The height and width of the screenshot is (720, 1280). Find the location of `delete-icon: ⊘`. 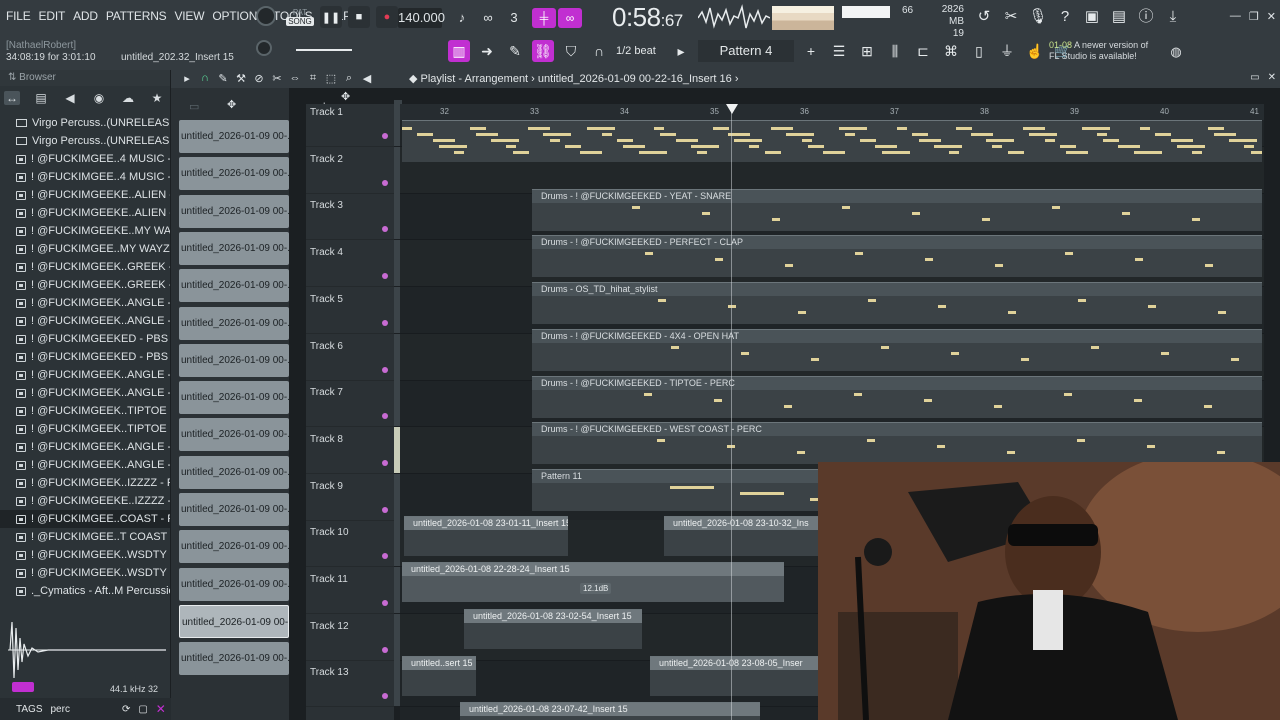

delete-icon: ⊘ is located at coordinates (259, 78).